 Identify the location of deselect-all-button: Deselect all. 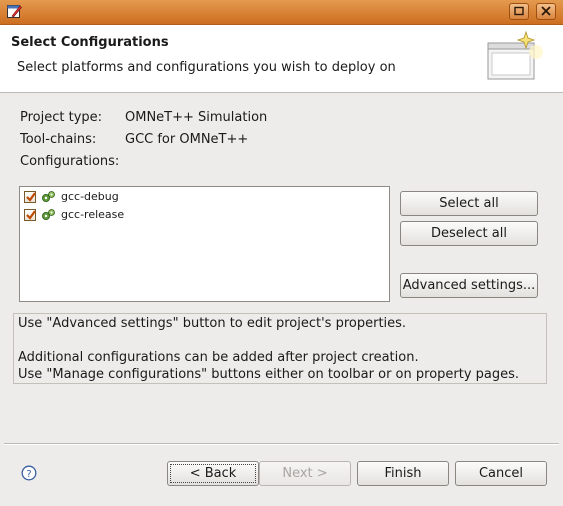
(469, 233).